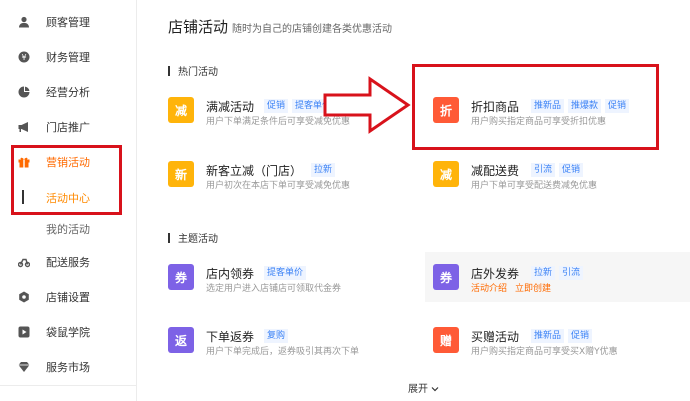 This screenshot has width=690, height=401. Describe the element at coordinates (274, 289) in the screenshot. I see `activity-desc: 选定用户进入店铺店可领取代金券` at that location.